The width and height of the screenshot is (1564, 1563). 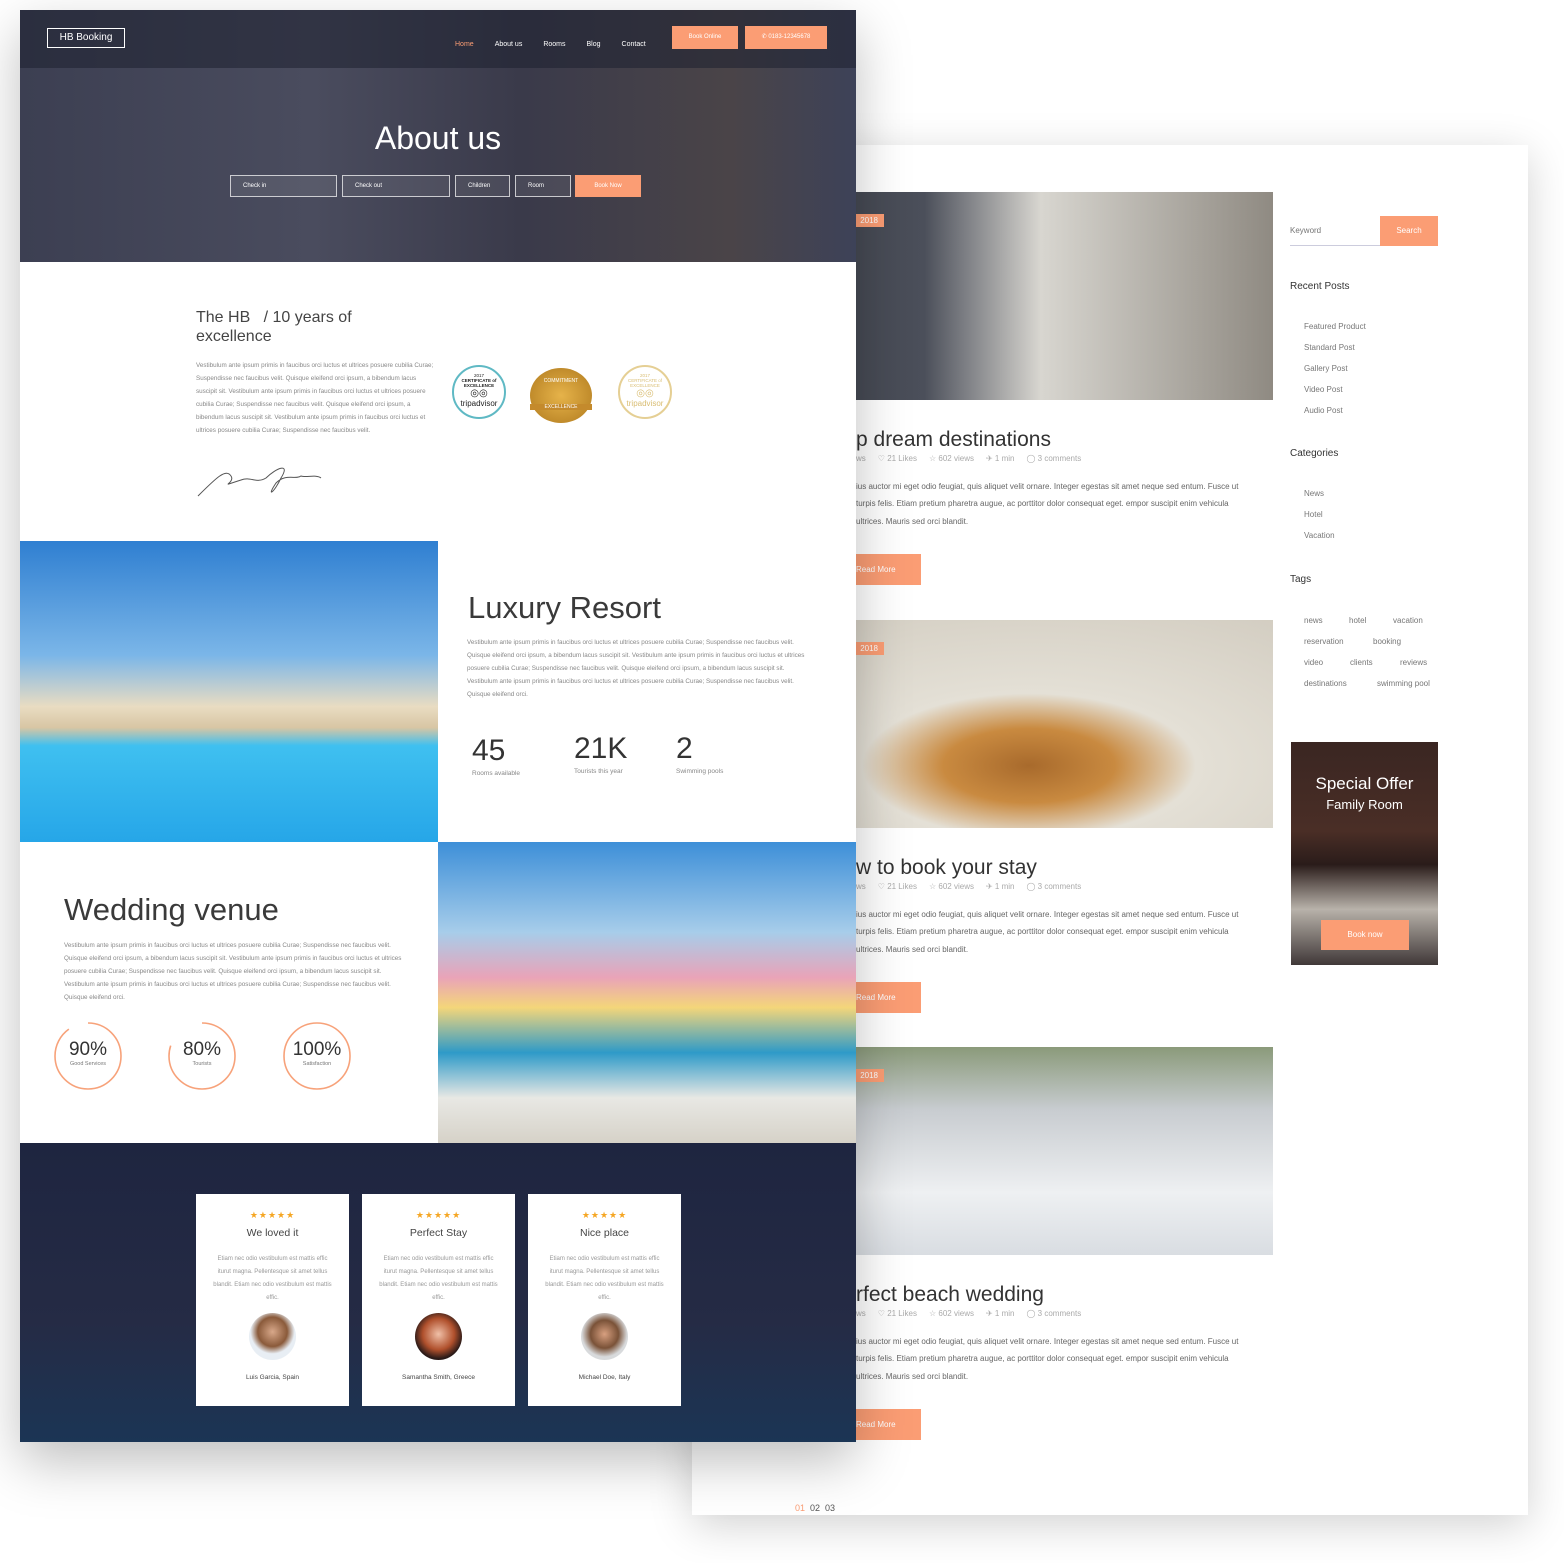 What do you see at coordinates (438, 1233) in the screenshot?
I see `testimonial-title: Perfect Stay` at bounding box center [438, 1233].